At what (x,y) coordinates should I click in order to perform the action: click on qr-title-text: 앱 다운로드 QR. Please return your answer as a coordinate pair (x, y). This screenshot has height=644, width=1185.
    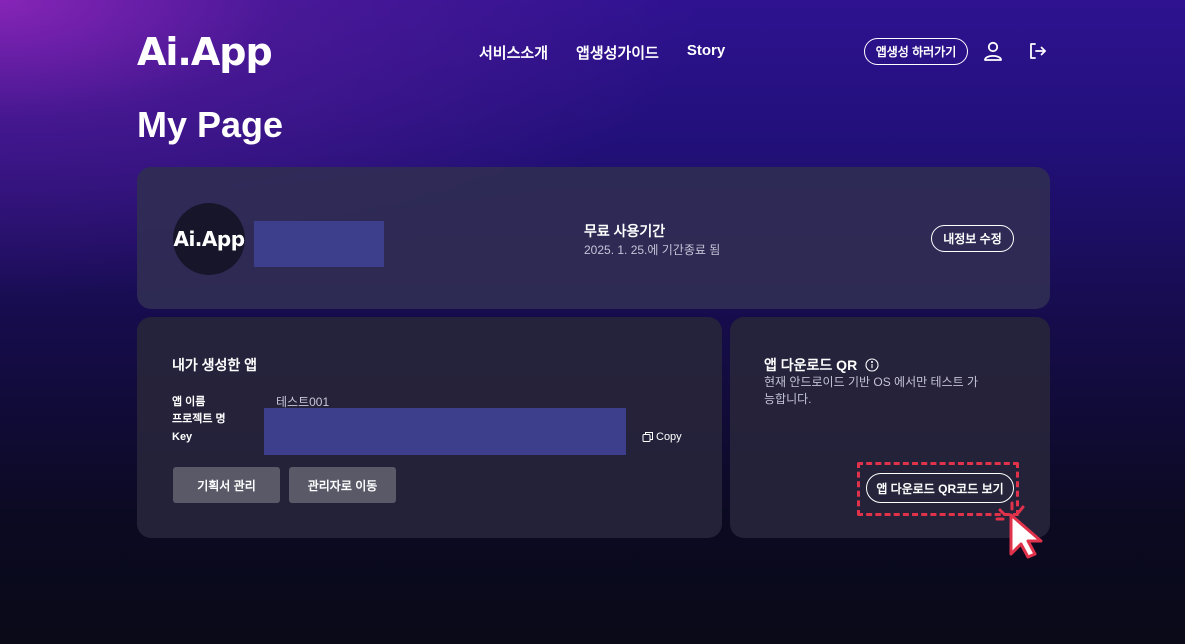
    Looking at the image, I should click on (811, 365).